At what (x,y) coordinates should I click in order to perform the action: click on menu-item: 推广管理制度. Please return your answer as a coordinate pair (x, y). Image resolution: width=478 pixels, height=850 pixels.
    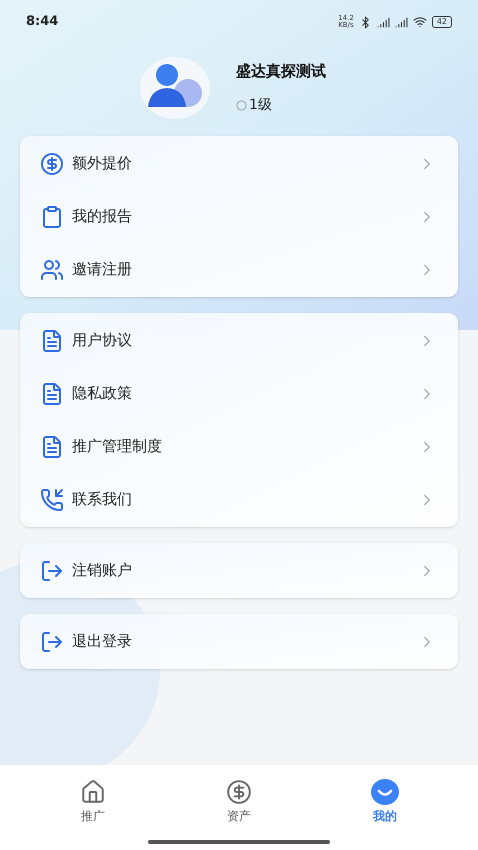
    Looking at the image, I should click on (239, 446).